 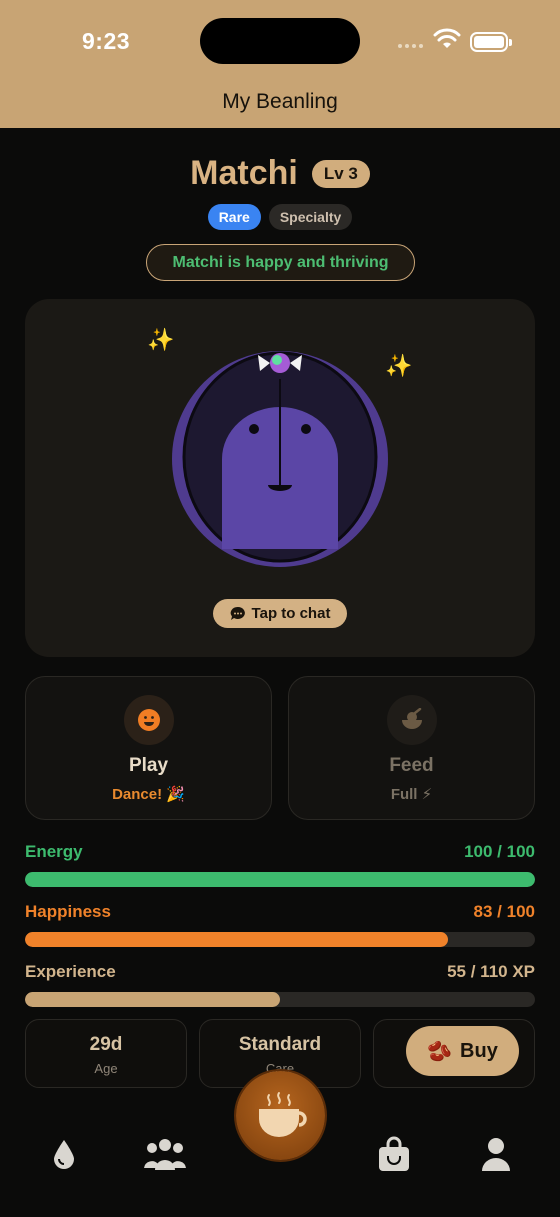 What do you see at coordinates (237, 613) in the screenshot?
I see `chat-bubble-icon` at bounding box center [237, 613].